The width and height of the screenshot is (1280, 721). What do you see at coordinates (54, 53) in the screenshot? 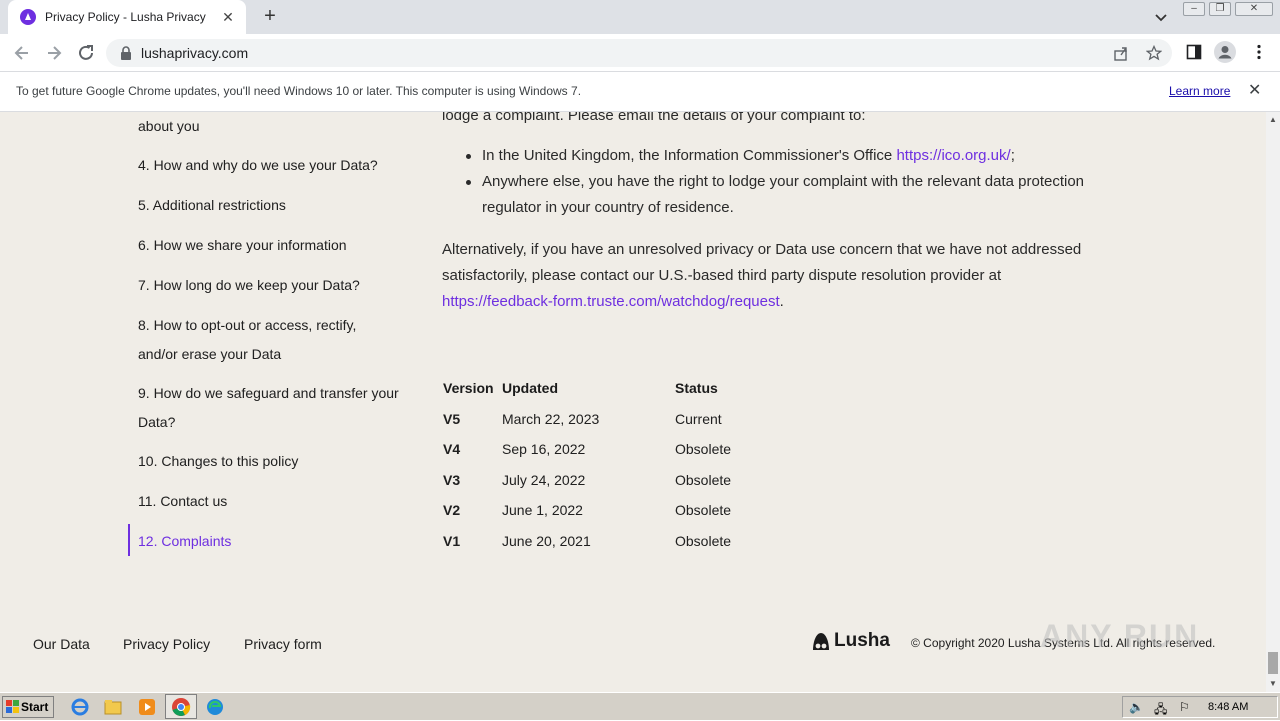
I see `forward-icon` at bounding box center [54, 53].